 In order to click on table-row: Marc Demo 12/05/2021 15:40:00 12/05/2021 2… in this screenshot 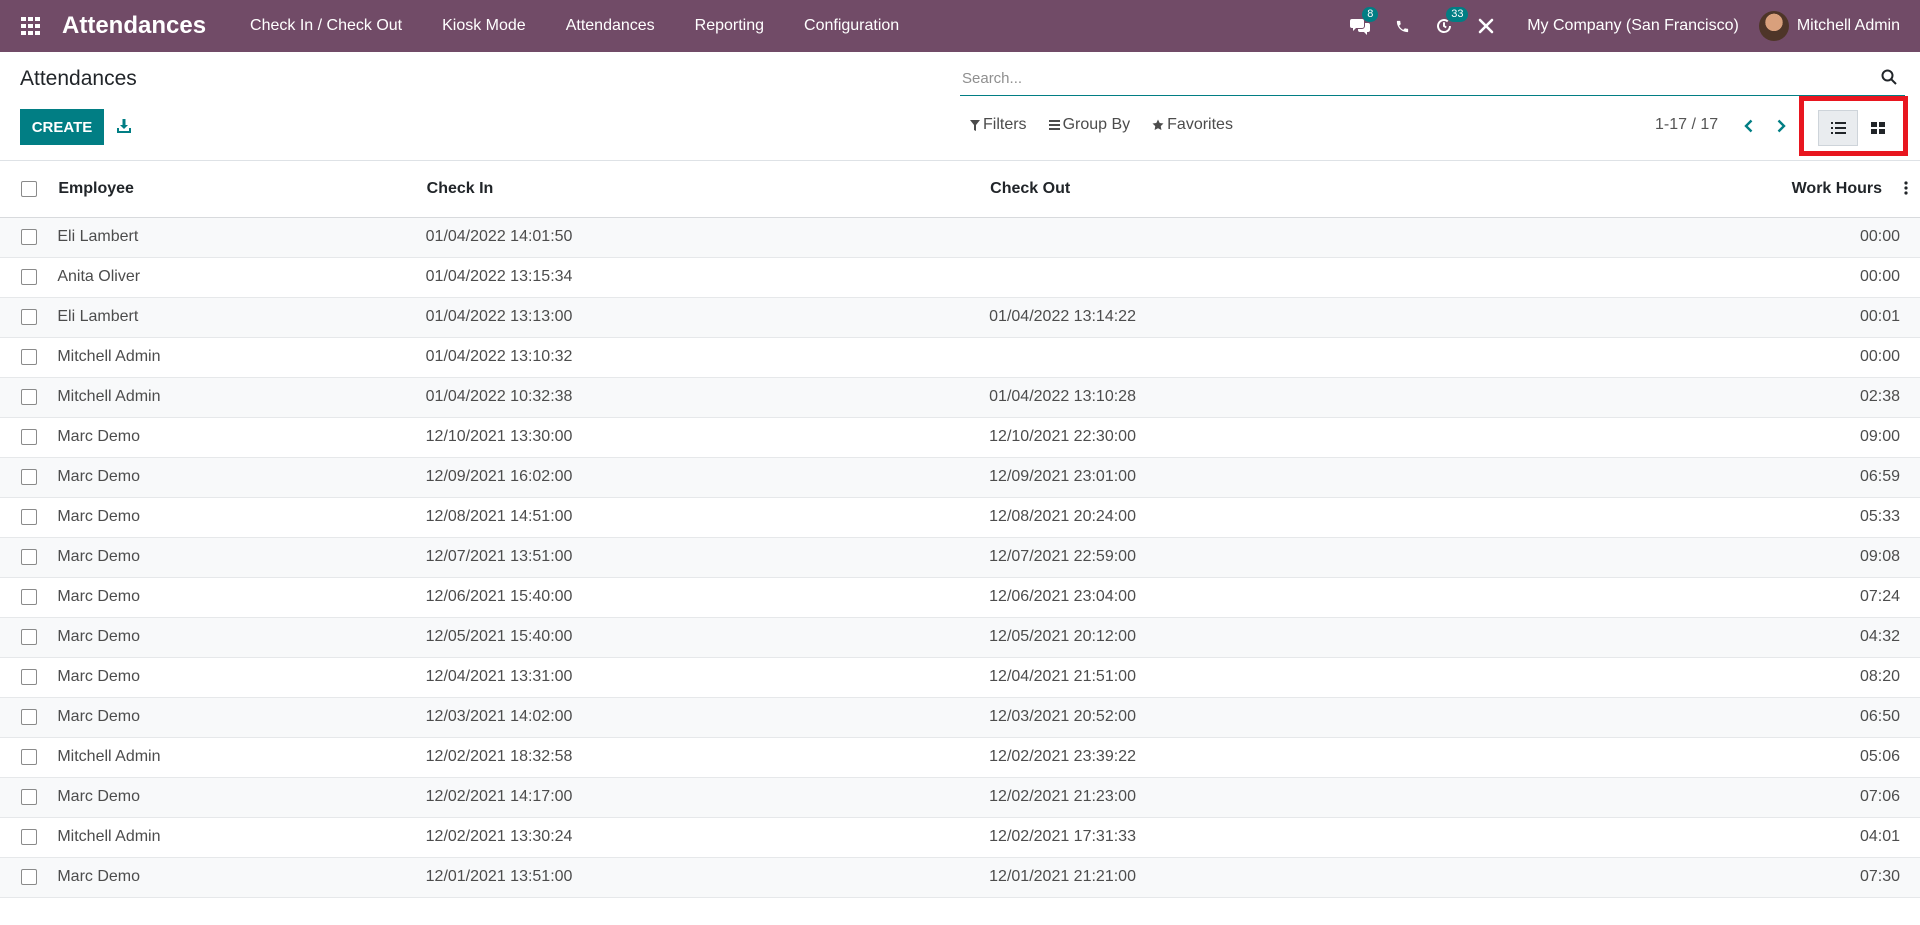, I will do `click(960, 637)`.